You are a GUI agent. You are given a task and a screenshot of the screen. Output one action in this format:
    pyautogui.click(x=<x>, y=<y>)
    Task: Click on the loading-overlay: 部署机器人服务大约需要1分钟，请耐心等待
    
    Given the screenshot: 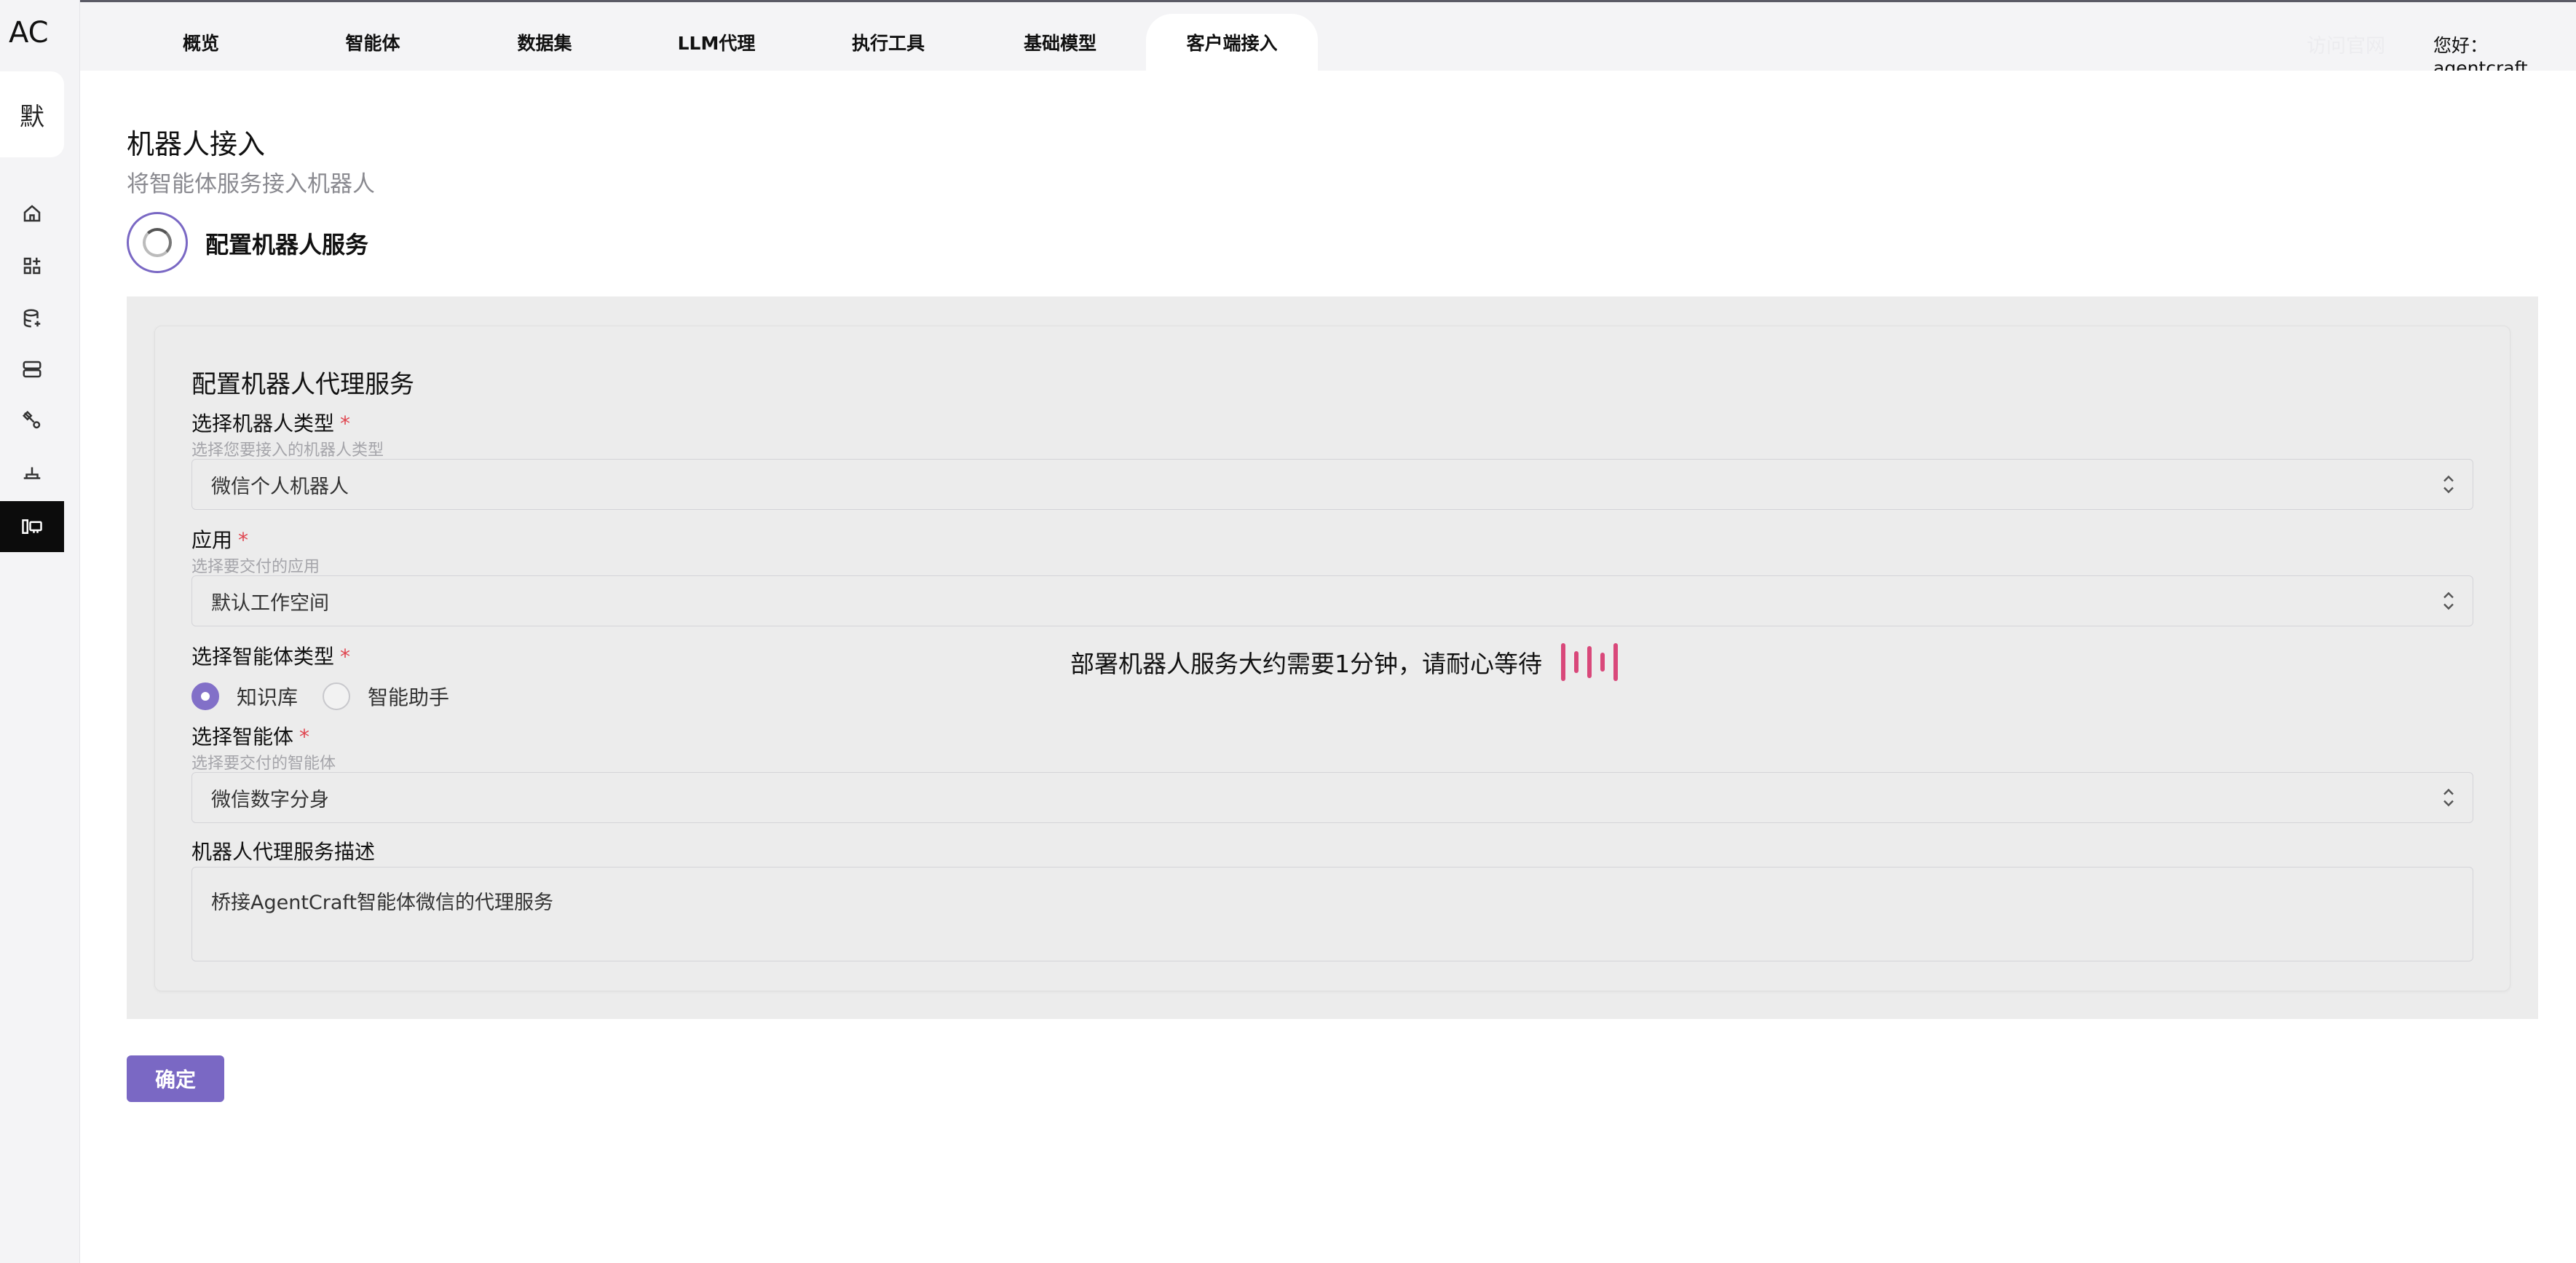 What is the action you would take?
    pyautogui.click(x=1344, y=662)
    